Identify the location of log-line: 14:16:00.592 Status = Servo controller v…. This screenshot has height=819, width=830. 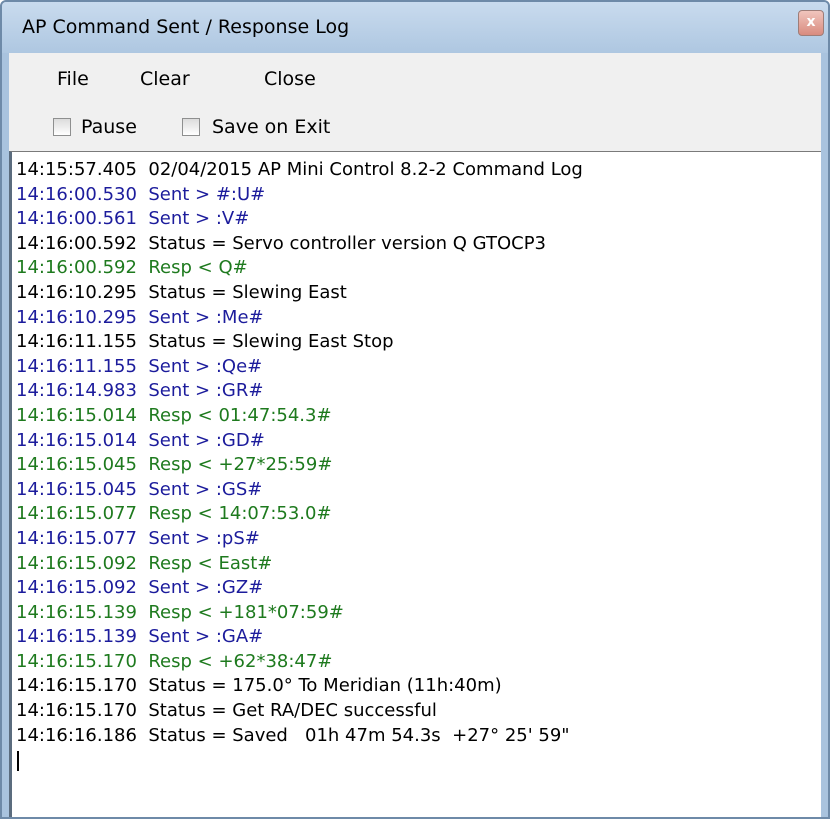
(281, 243).